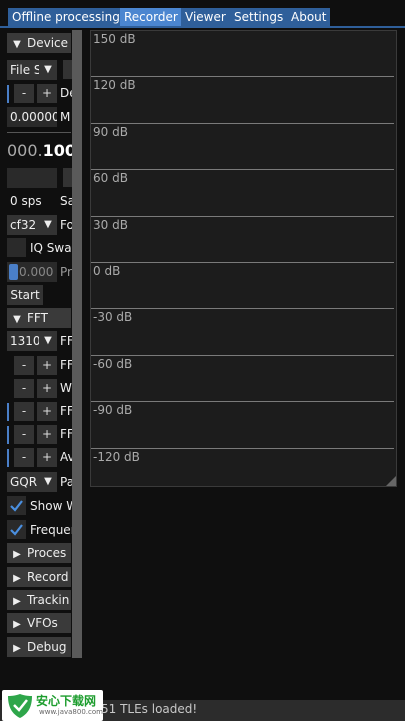  Describe the element at coordinates (47, 365) in the screenshot. I see `fft-rate-plus-button: +` at that location.